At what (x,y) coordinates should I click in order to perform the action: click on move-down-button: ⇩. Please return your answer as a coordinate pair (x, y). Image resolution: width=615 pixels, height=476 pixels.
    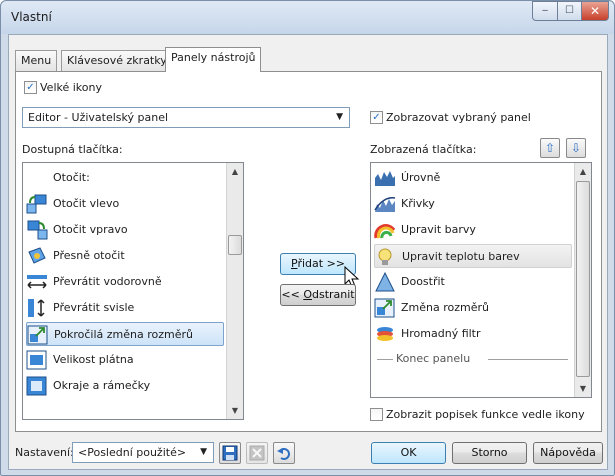
    Looking at the image, I should click on (576, 148).